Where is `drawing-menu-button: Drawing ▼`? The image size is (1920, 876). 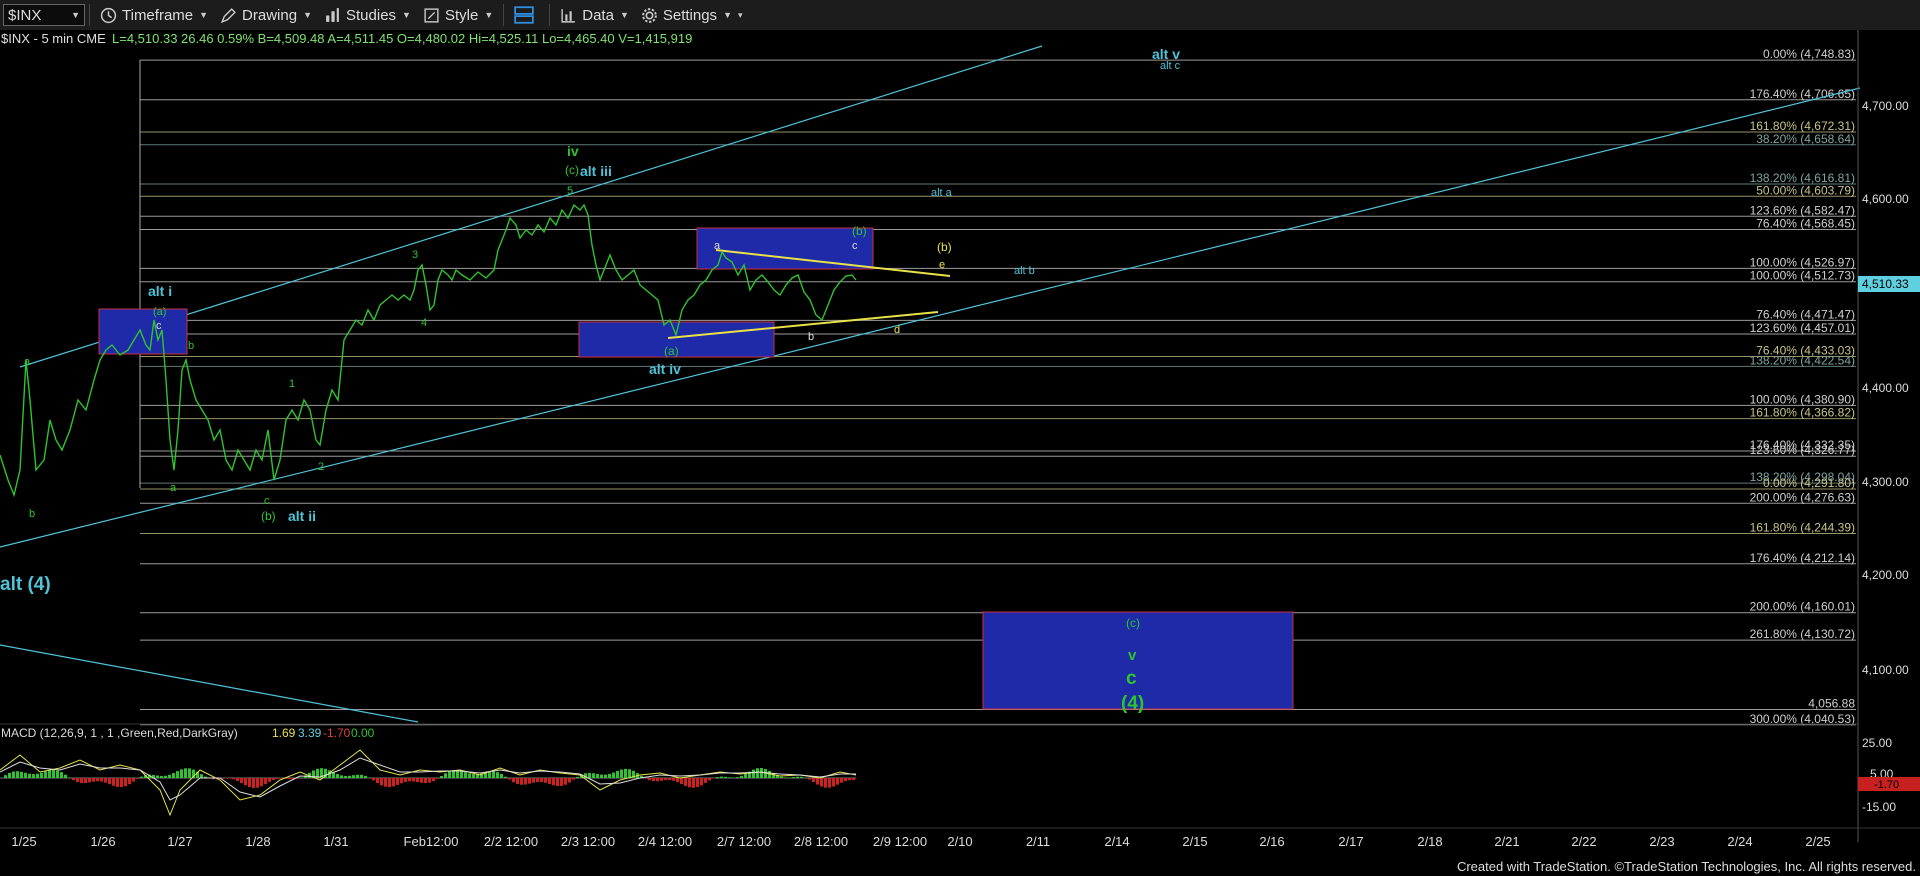
drawing-menu-button: Drawing ▼ is located at coordinates (266, 15).